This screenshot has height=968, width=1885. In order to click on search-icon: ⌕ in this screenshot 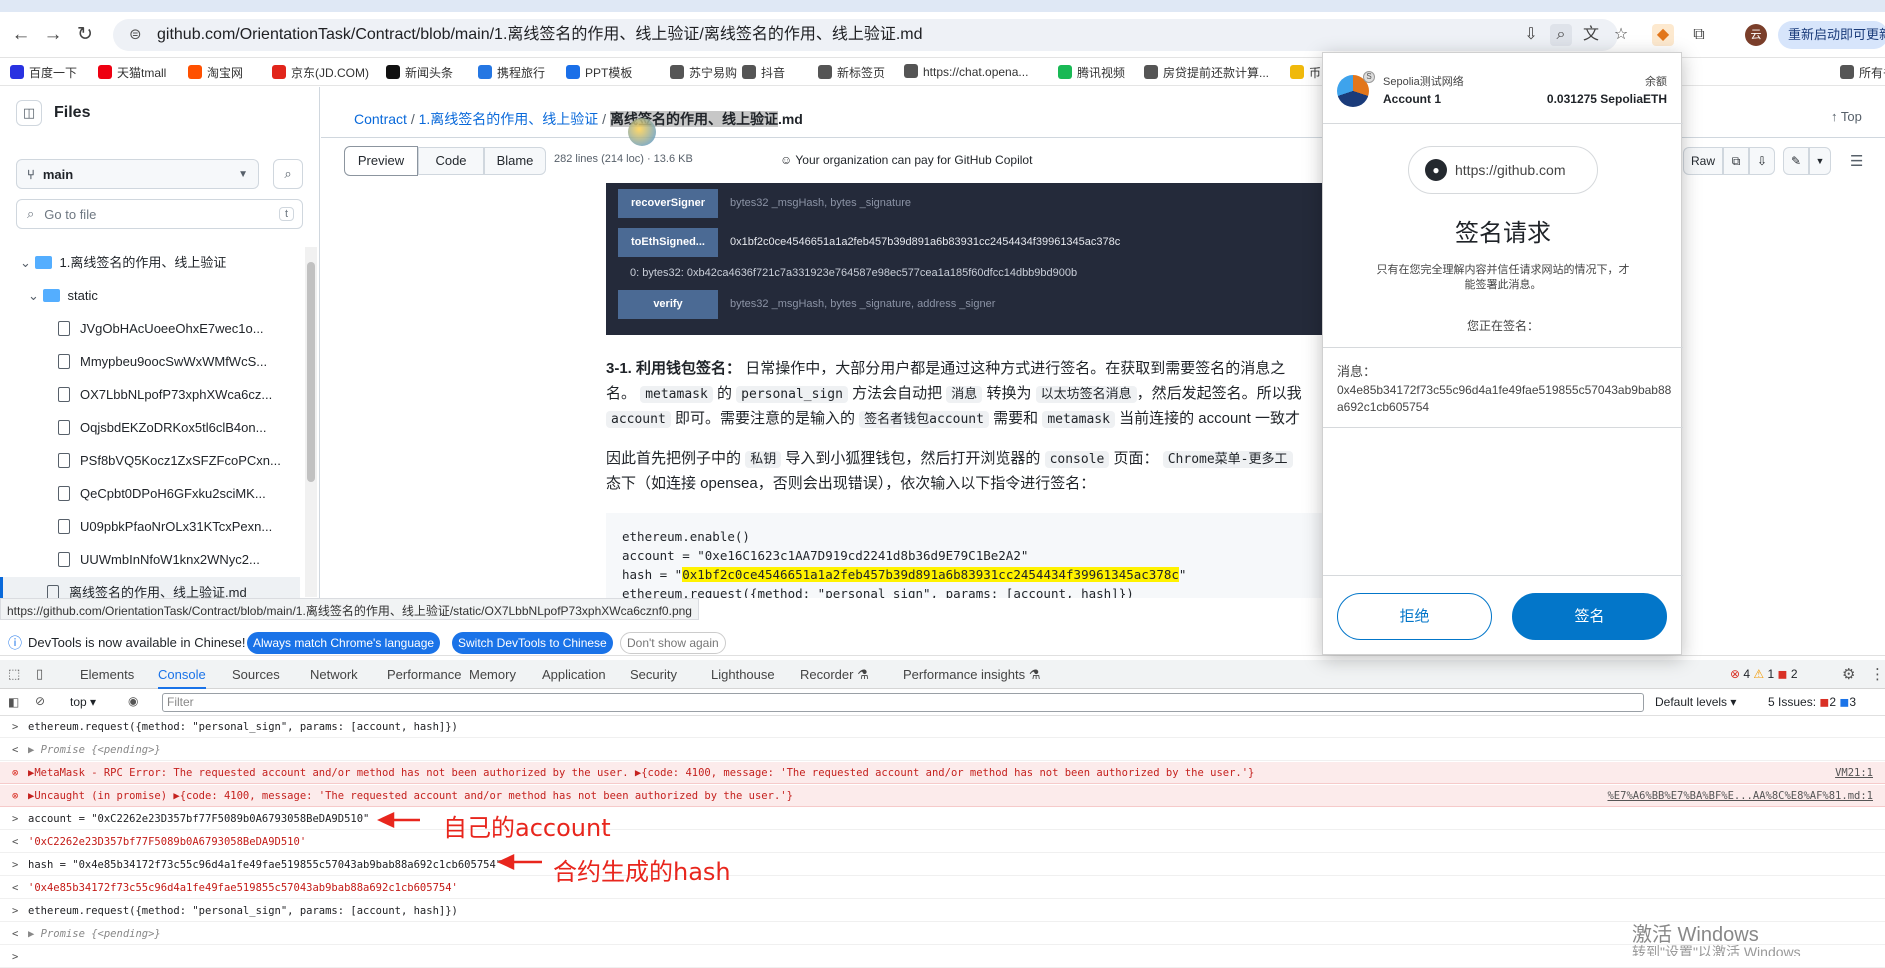, I will do `click(288, 174)`.